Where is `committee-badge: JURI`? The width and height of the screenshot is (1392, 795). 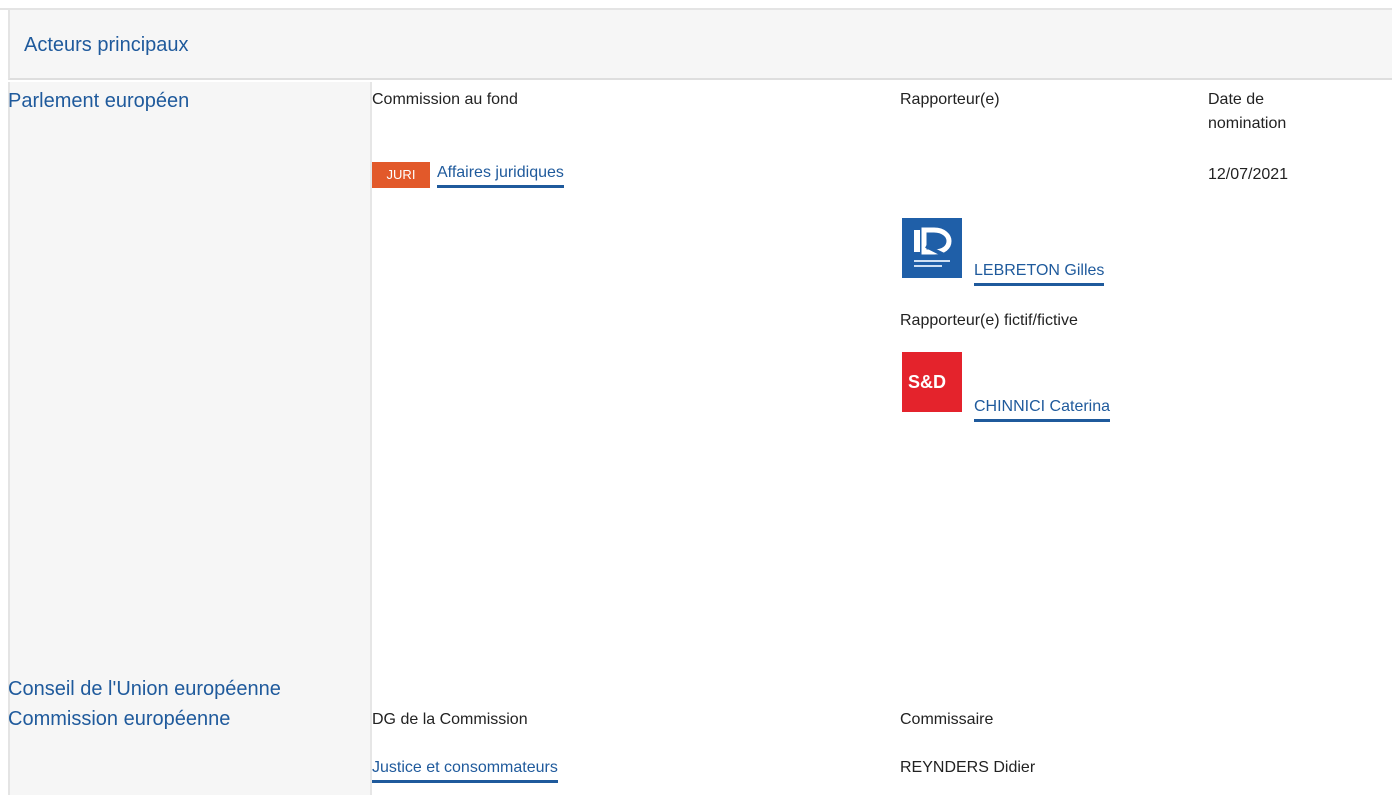
committee-badge: JURI is located at coordinates (401, 175).